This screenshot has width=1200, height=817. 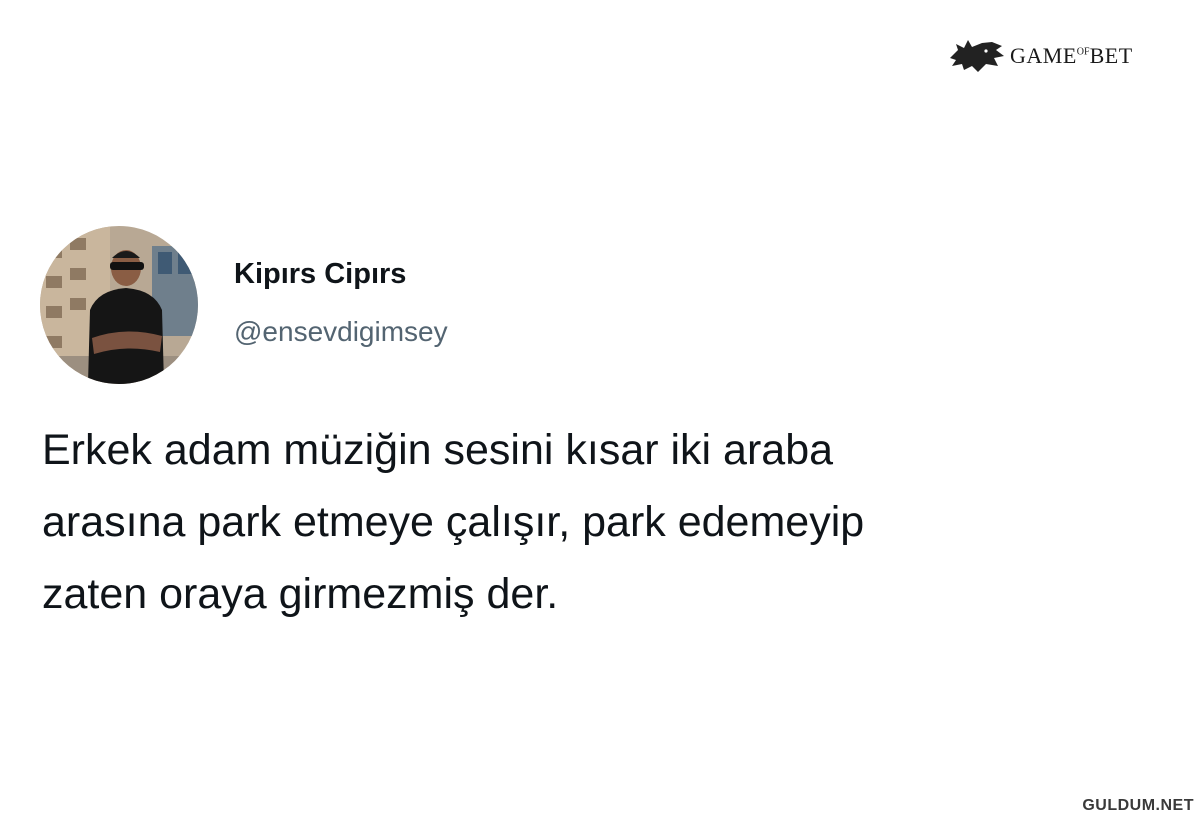 I want to click on tweet-text-line: zaten oraya girmezmiş der., so click(x=300, y=594).